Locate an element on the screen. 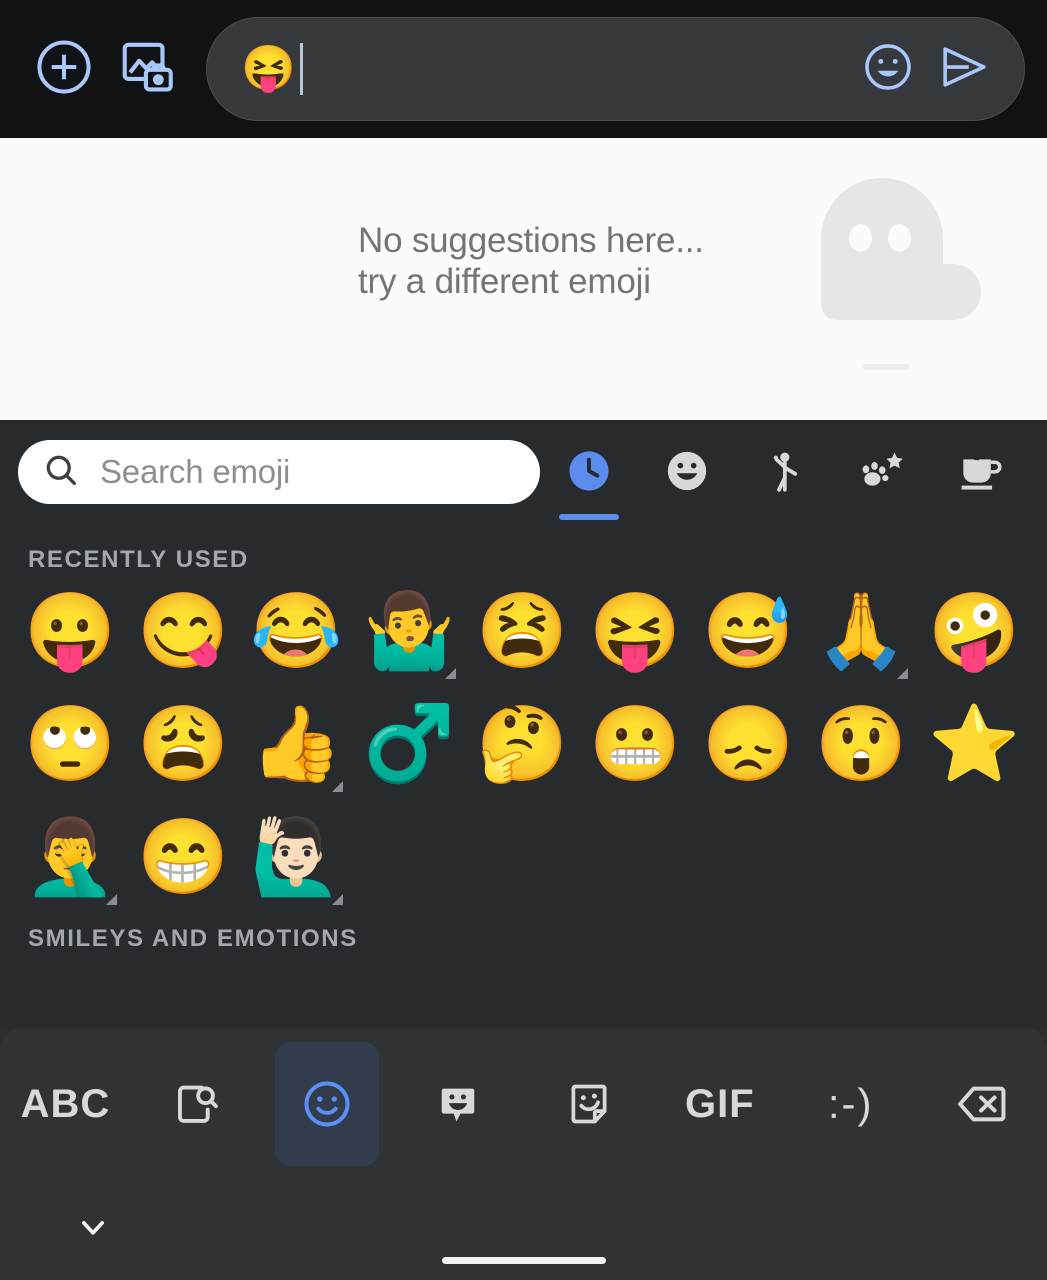  emoji-cell-face-savoring-food: 😋 is located at coordinates (183, 630).